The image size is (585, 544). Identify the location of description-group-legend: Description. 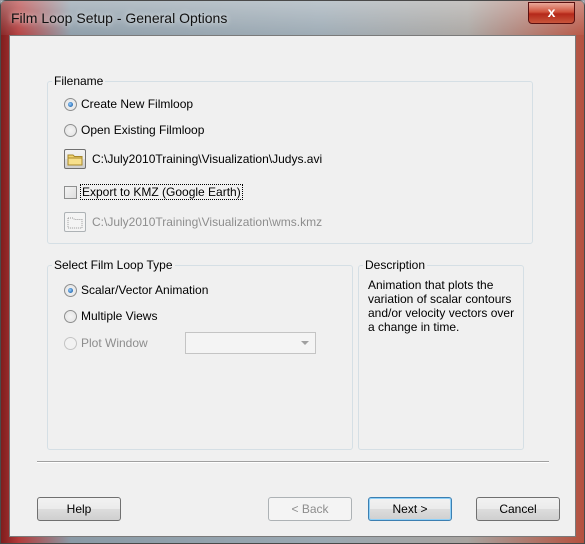
(395, 265).